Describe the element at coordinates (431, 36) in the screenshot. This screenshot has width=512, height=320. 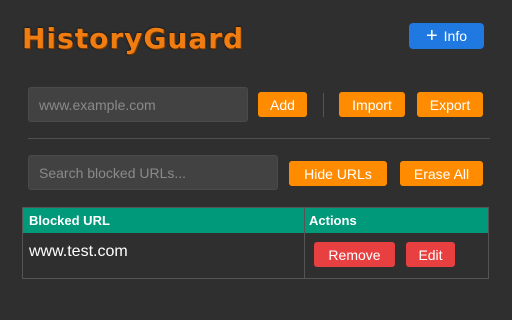
I see `plus-icon: +` at that location.